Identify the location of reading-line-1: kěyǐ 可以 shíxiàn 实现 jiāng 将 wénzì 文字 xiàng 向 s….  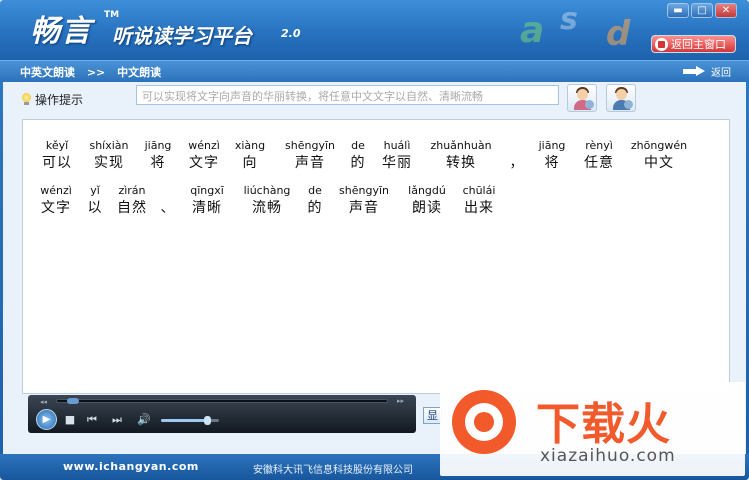
(377, 158).